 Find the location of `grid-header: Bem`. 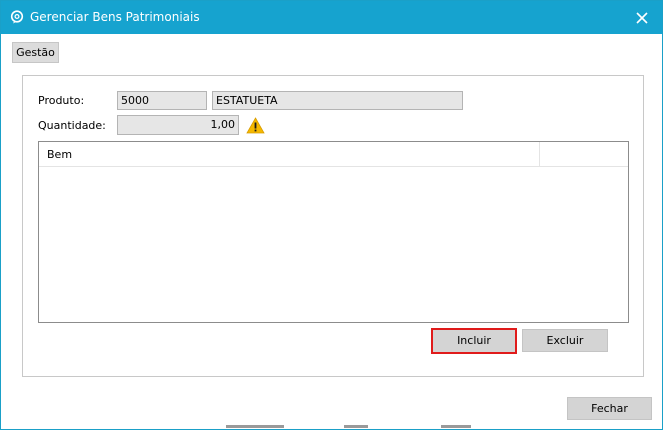

grid-header: Bem is located at coordinates (333, 154).